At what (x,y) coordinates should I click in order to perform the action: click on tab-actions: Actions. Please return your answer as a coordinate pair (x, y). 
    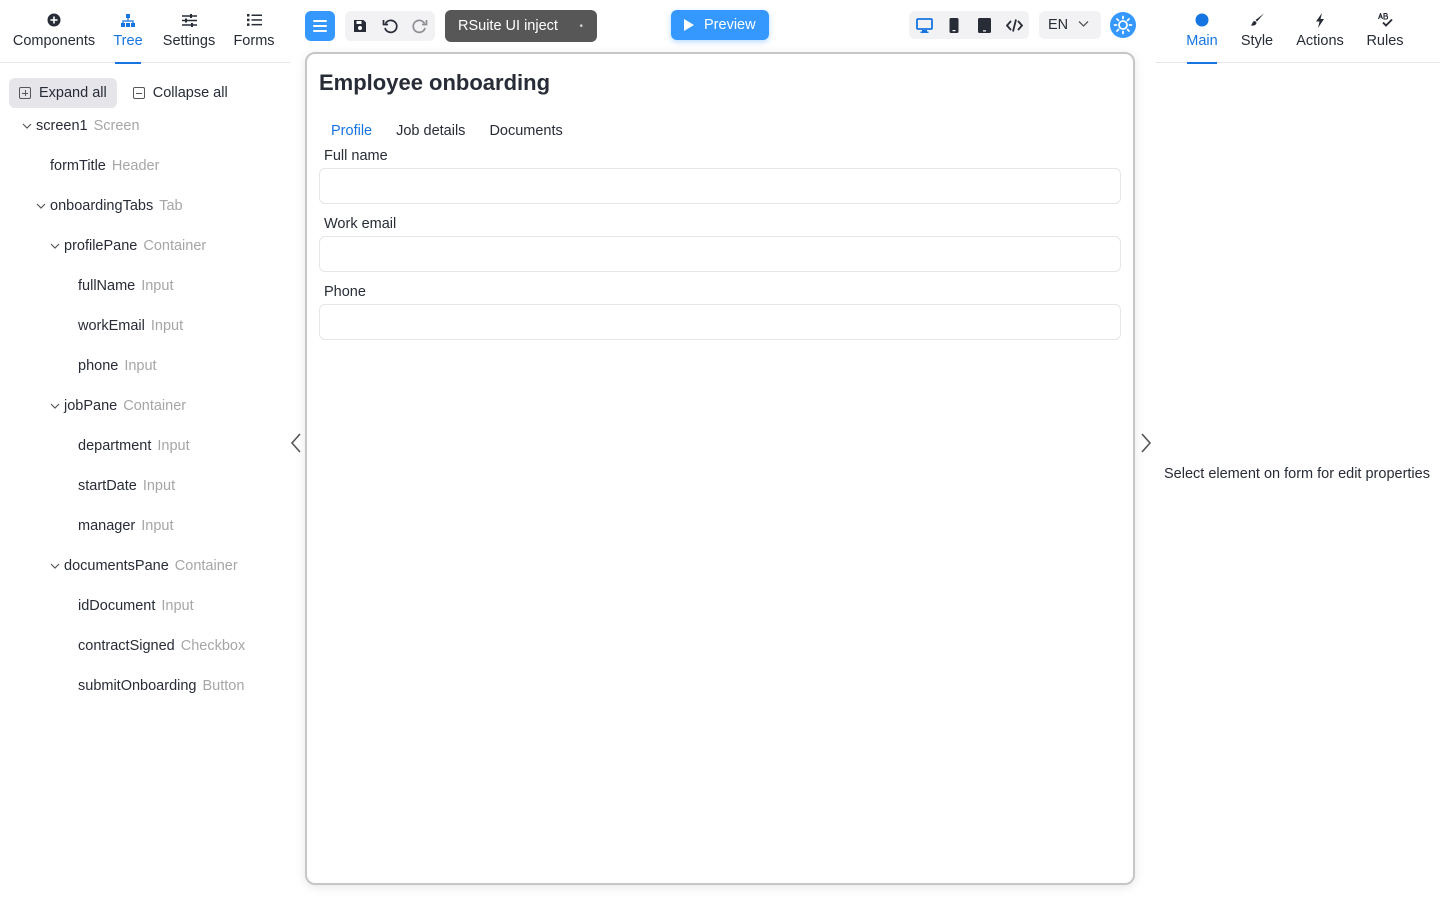
    Looking at the image, I should click on (1320, 31).